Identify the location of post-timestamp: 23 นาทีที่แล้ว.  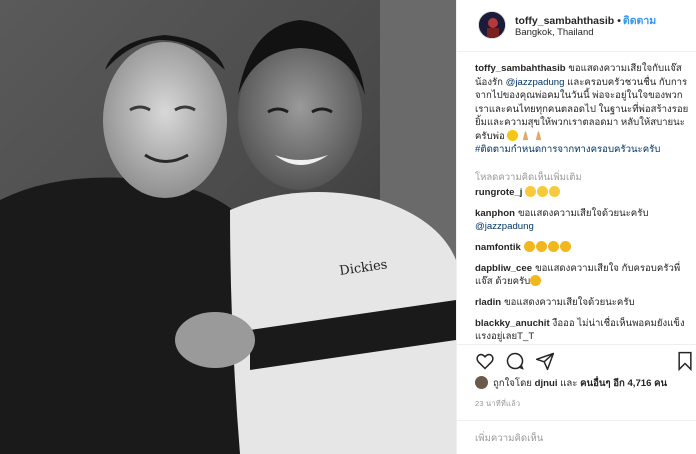
(497, 404).